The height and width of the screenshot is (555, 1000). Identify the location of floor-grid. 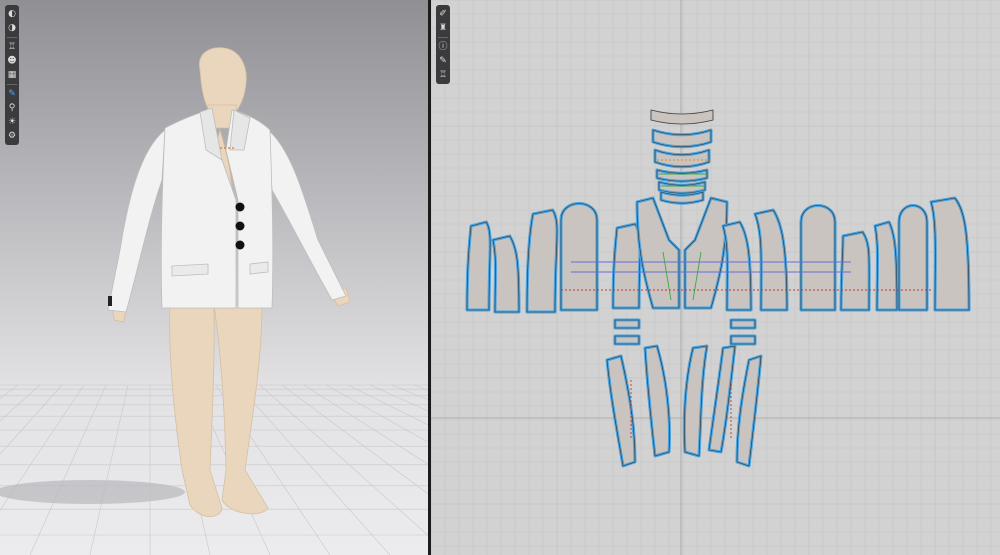
(214, 469).